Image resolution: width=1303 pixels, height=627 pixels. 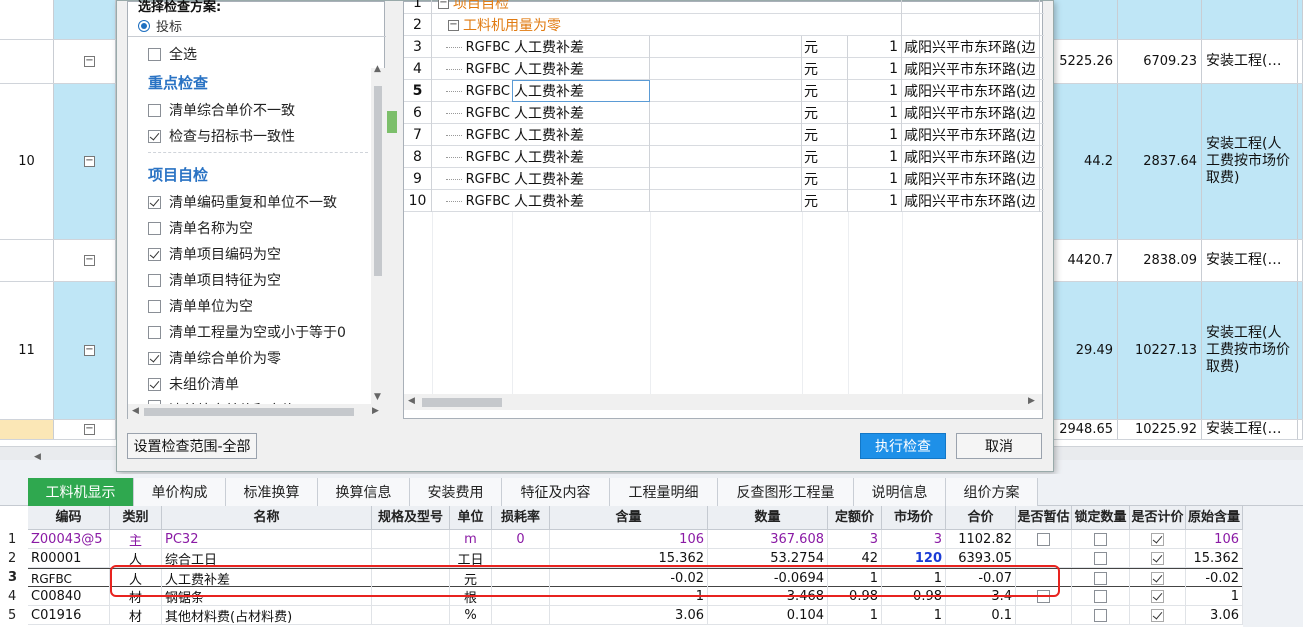 What do you see at coordinates (267, 518) in the screenshot?
I see `column-header: 名称` at bounding box center [267, 518].